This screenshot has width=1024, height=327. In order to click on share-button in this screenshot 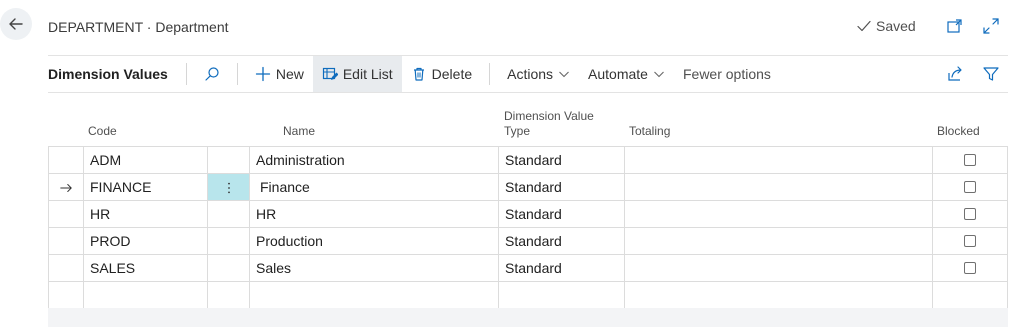, I will do `click(955, 74)`.